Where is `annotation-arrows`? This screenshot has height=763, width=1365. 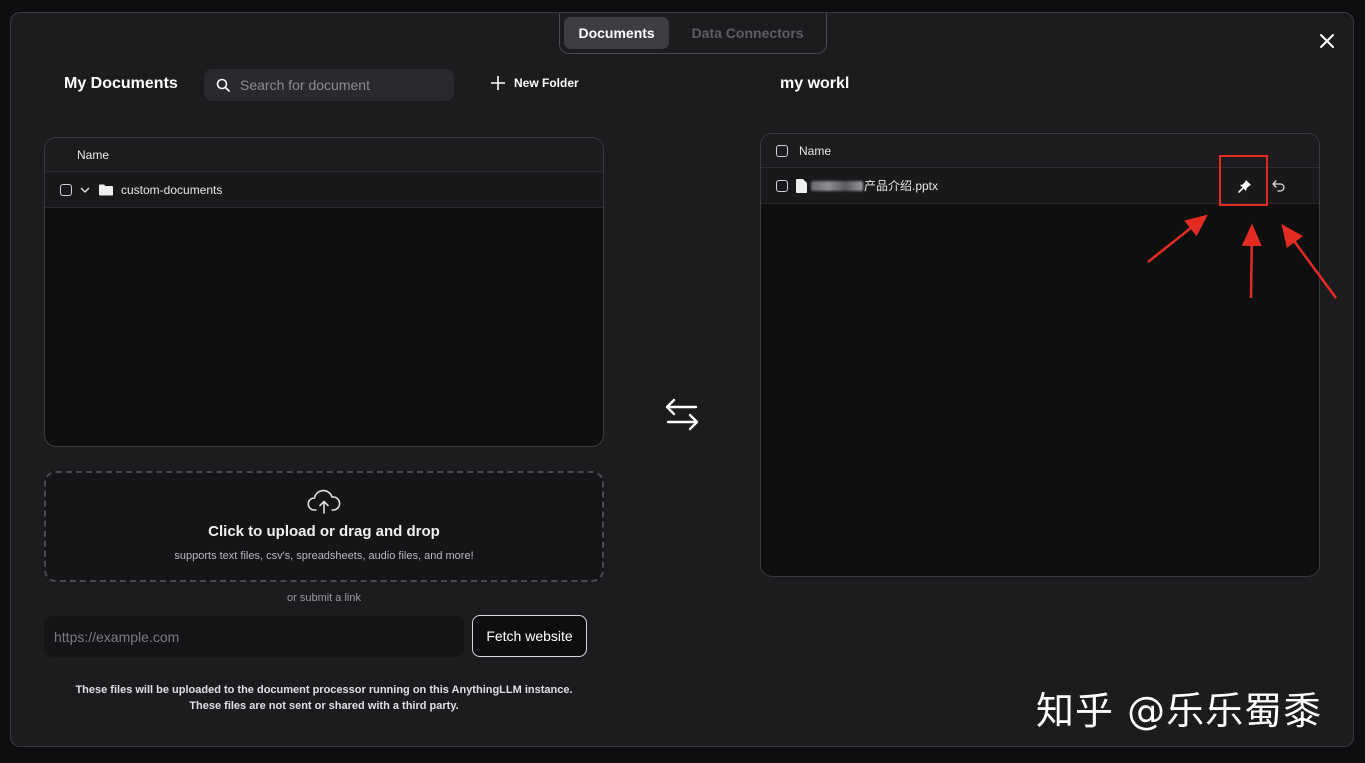 annotation-arrows is located at coordinates (1242, 256).